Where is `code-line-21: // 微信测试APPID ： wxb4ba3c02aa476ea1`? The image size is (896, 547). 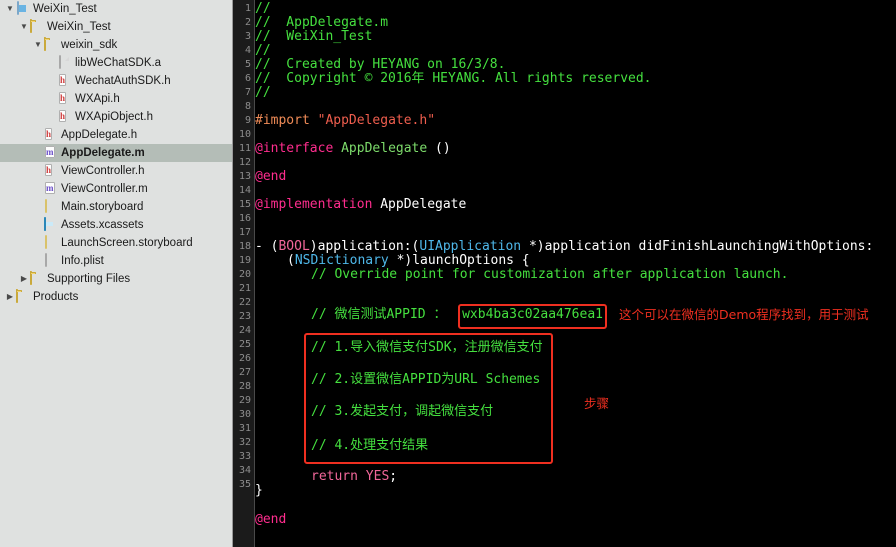
code-line-21: // 微信测试APPID ： wxb4ba3c02aa476ea1 is located at coordinates (457, 315).